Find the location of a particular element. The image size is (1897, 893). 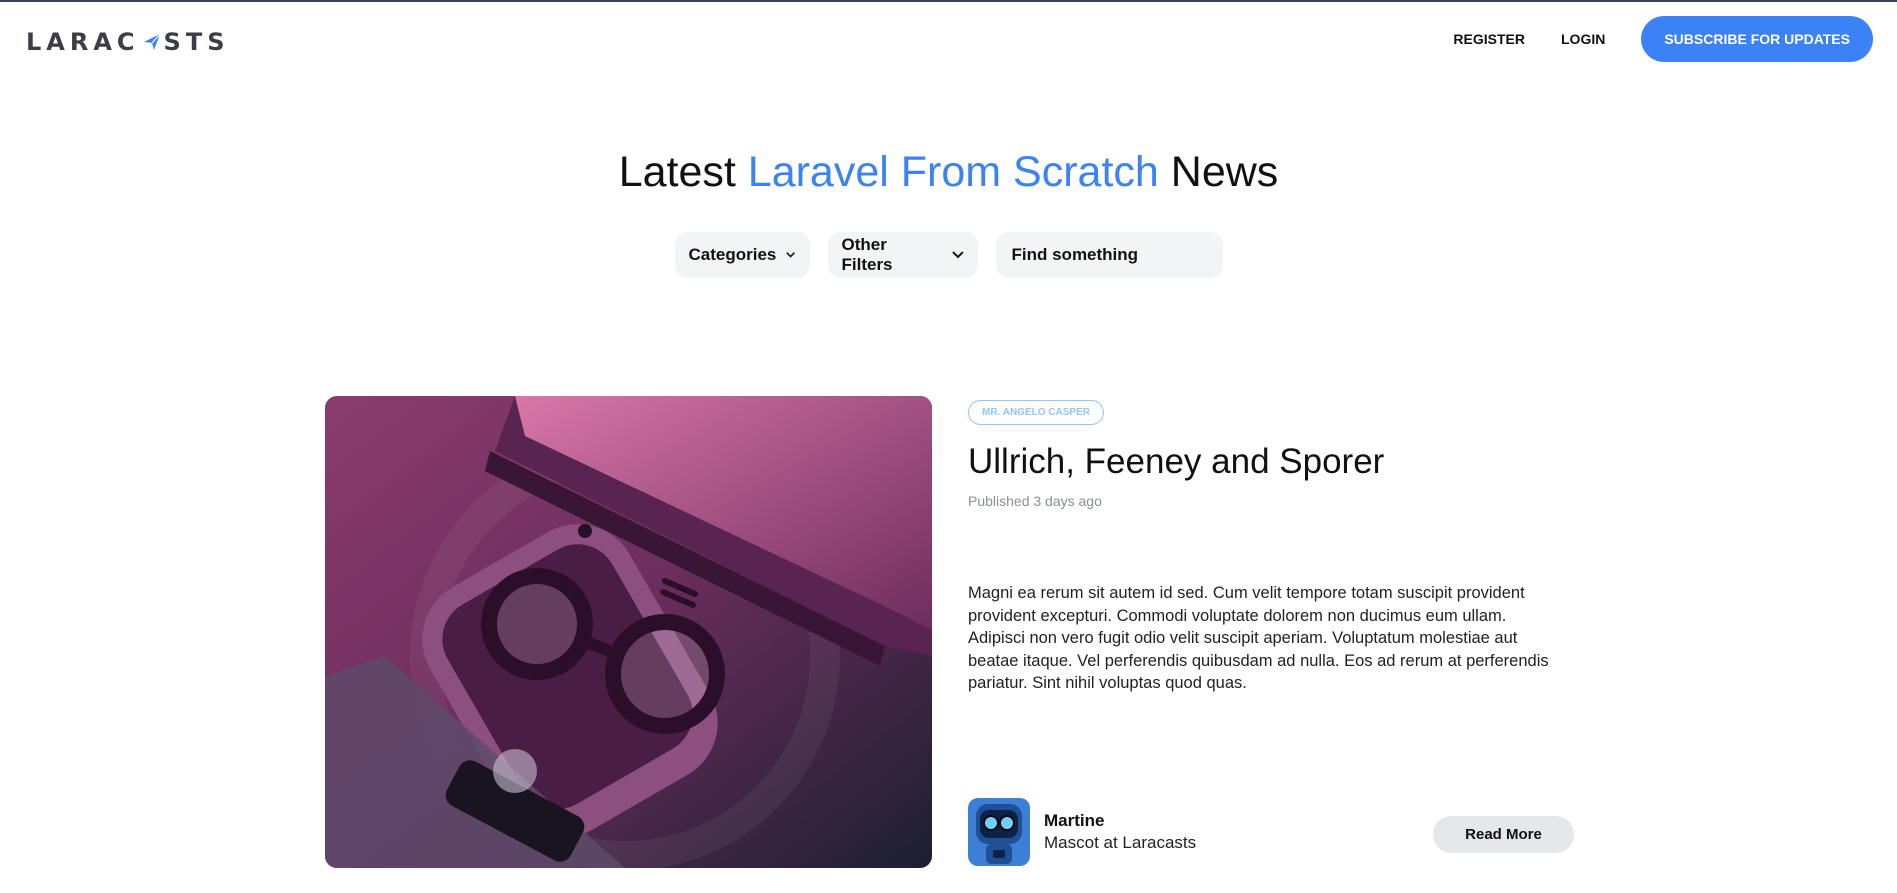

other-filters-label: Other Filters is located at coordinates (867, 254).